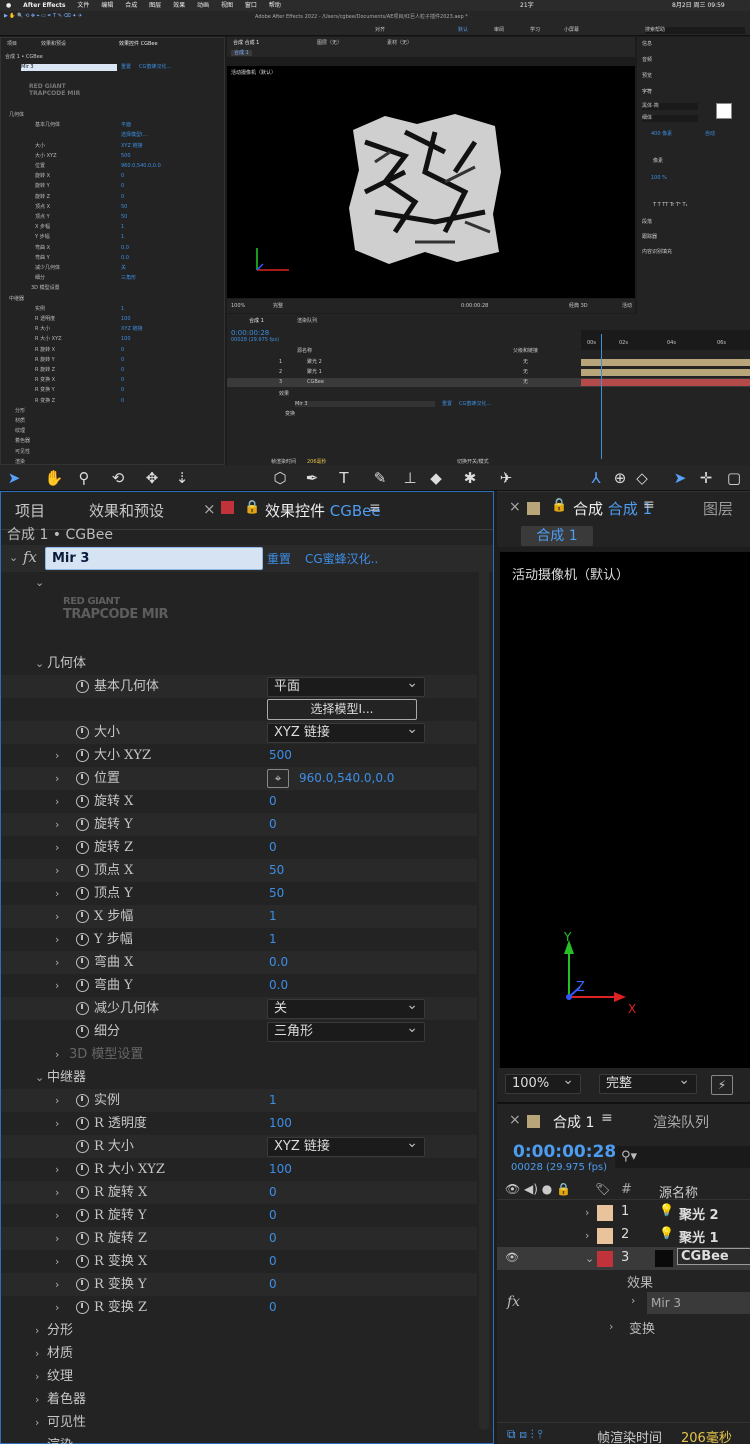  What do you see at coordinates (470, 478) in the screenshot?
I see `roto-tool-icon: ✱` at bounding box center [470, 478].